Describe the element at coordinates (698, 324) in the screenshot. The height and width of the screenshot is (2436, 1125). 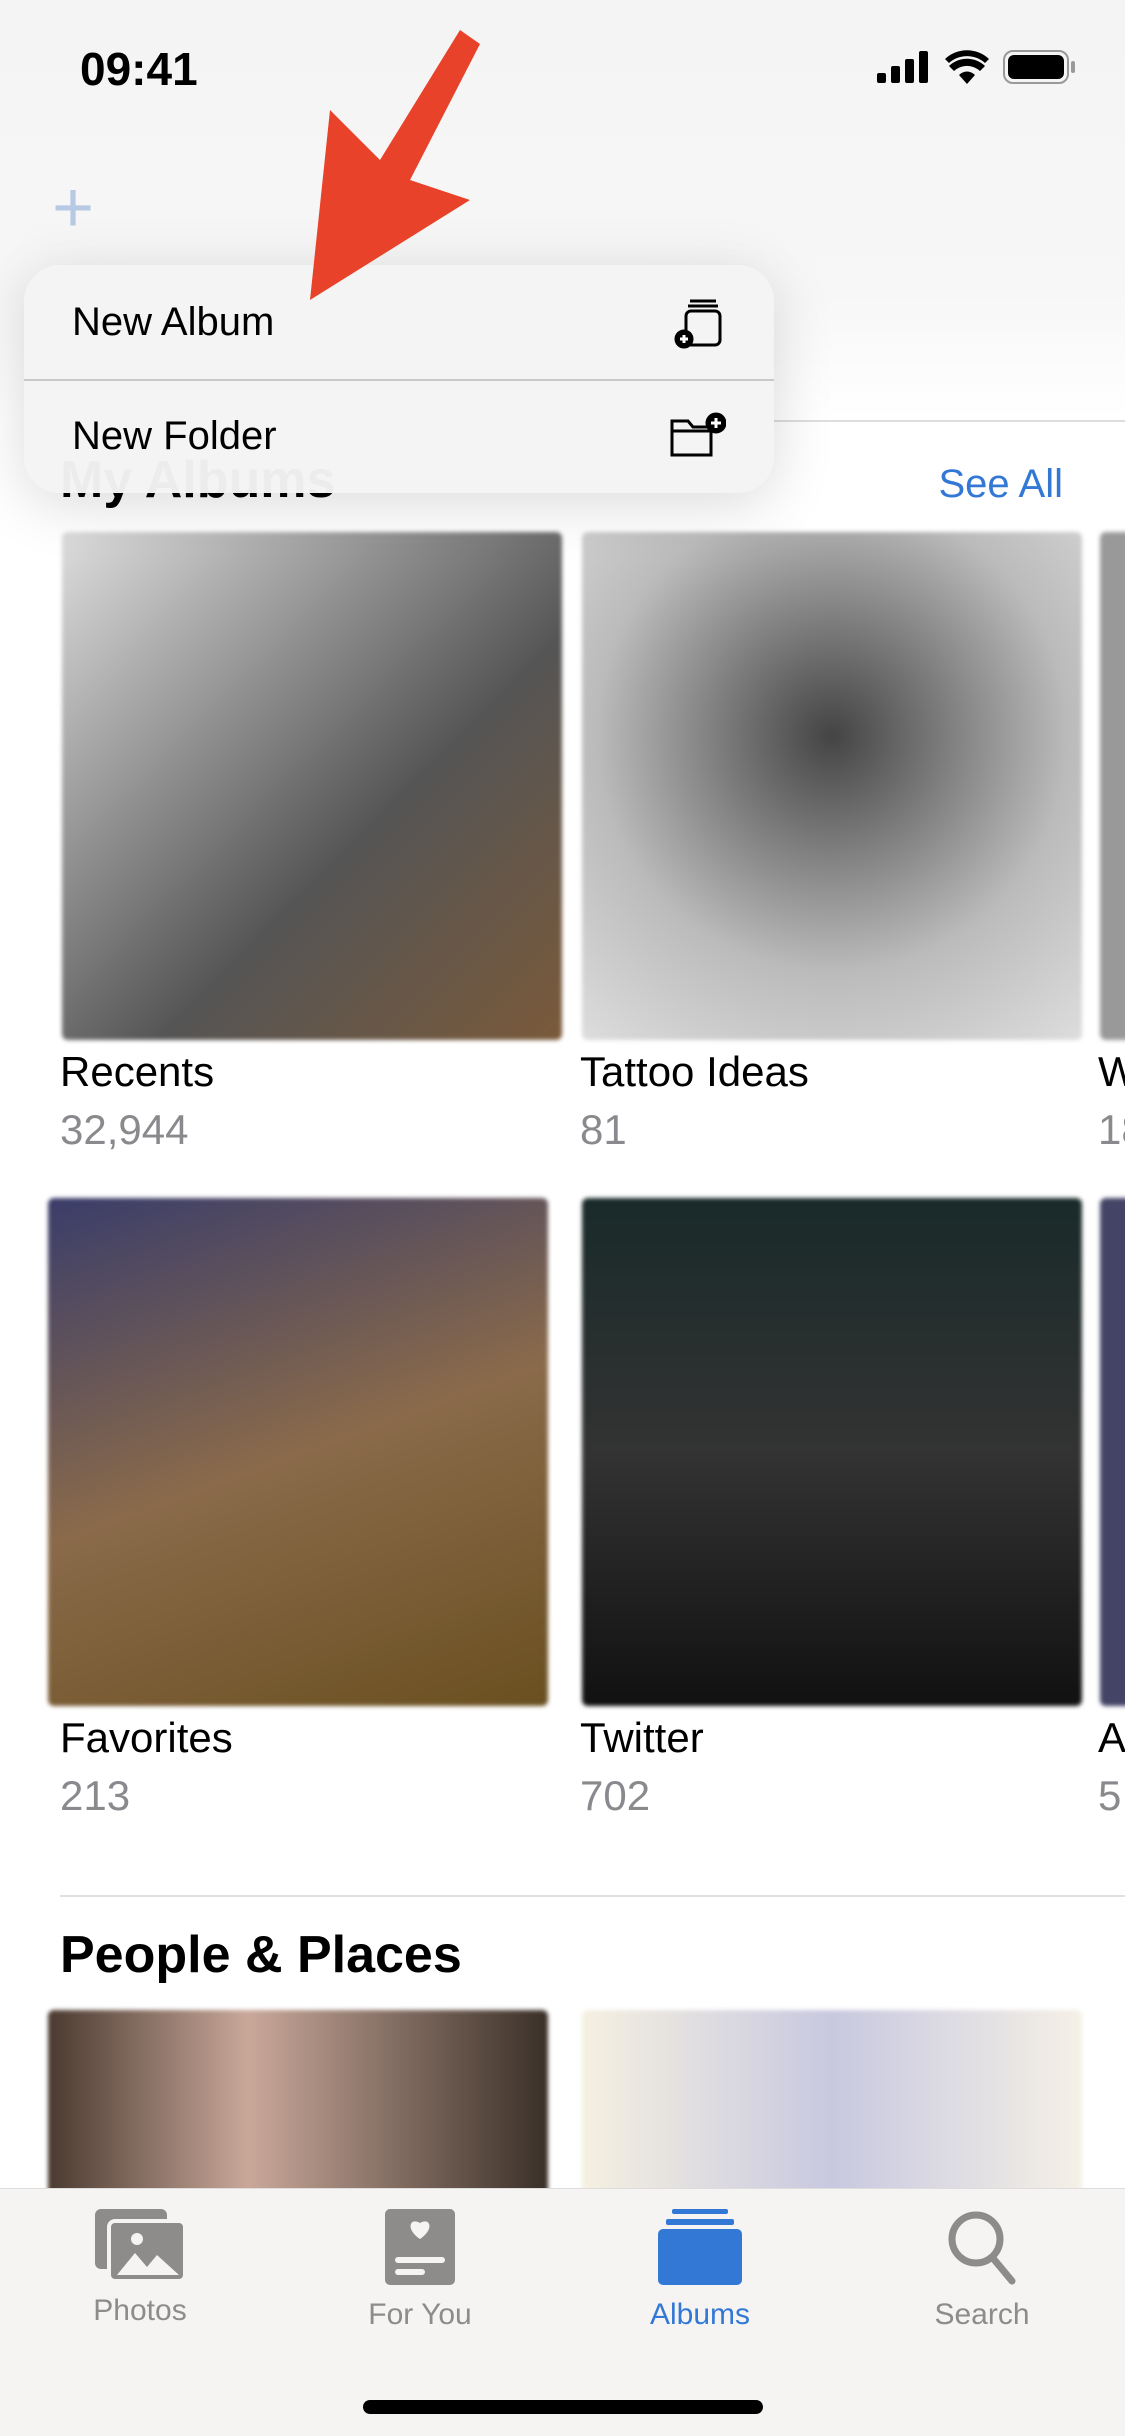
I see `new-album-icon` at that location.